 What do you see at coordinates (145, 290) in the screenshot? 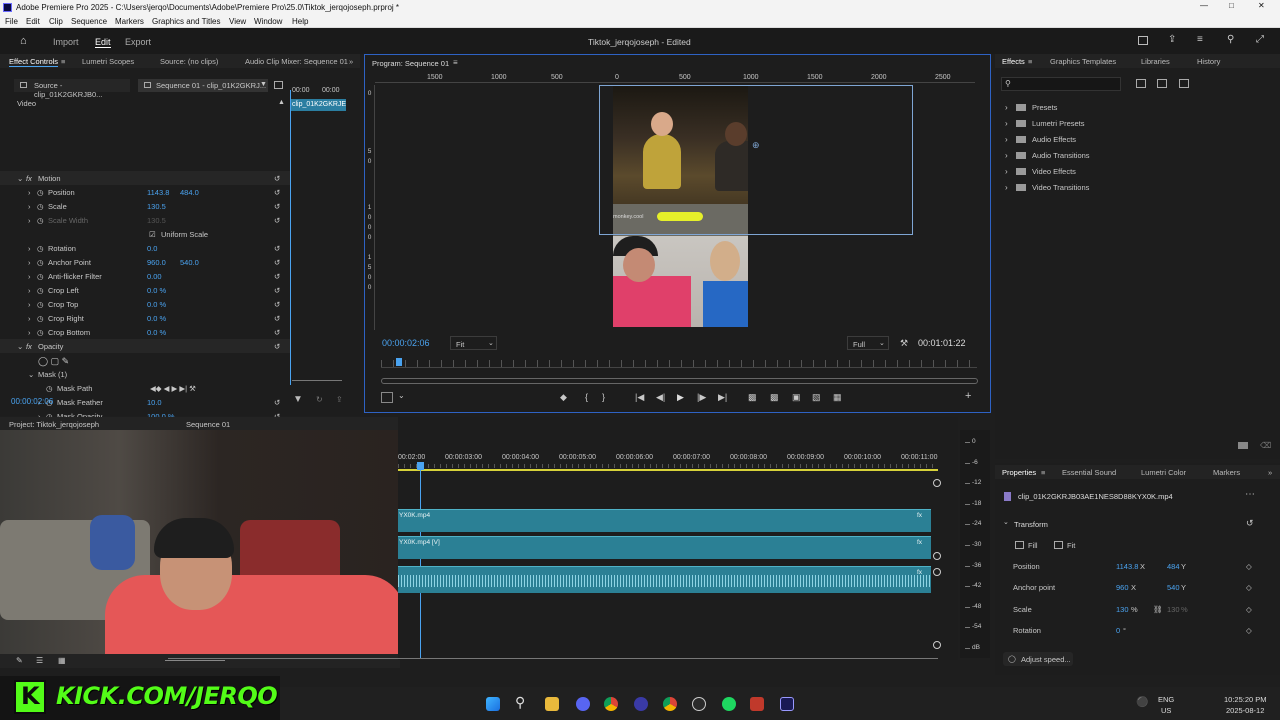
I see `effect-row: › ◷ Crop Left 0.0 % ↺` at bounding box center [145, 290].